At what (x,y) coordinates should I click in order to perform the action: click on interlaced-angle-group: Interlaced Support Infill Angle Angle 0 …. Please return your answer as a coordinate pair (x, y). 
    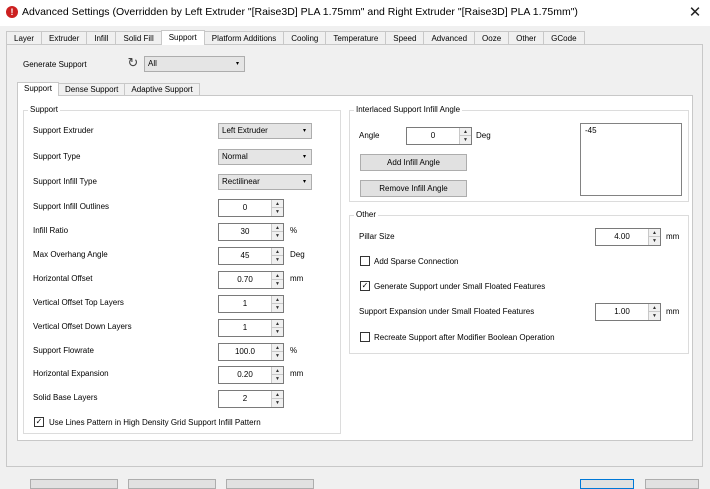
    Looking at the image, I should click on (519, 153).